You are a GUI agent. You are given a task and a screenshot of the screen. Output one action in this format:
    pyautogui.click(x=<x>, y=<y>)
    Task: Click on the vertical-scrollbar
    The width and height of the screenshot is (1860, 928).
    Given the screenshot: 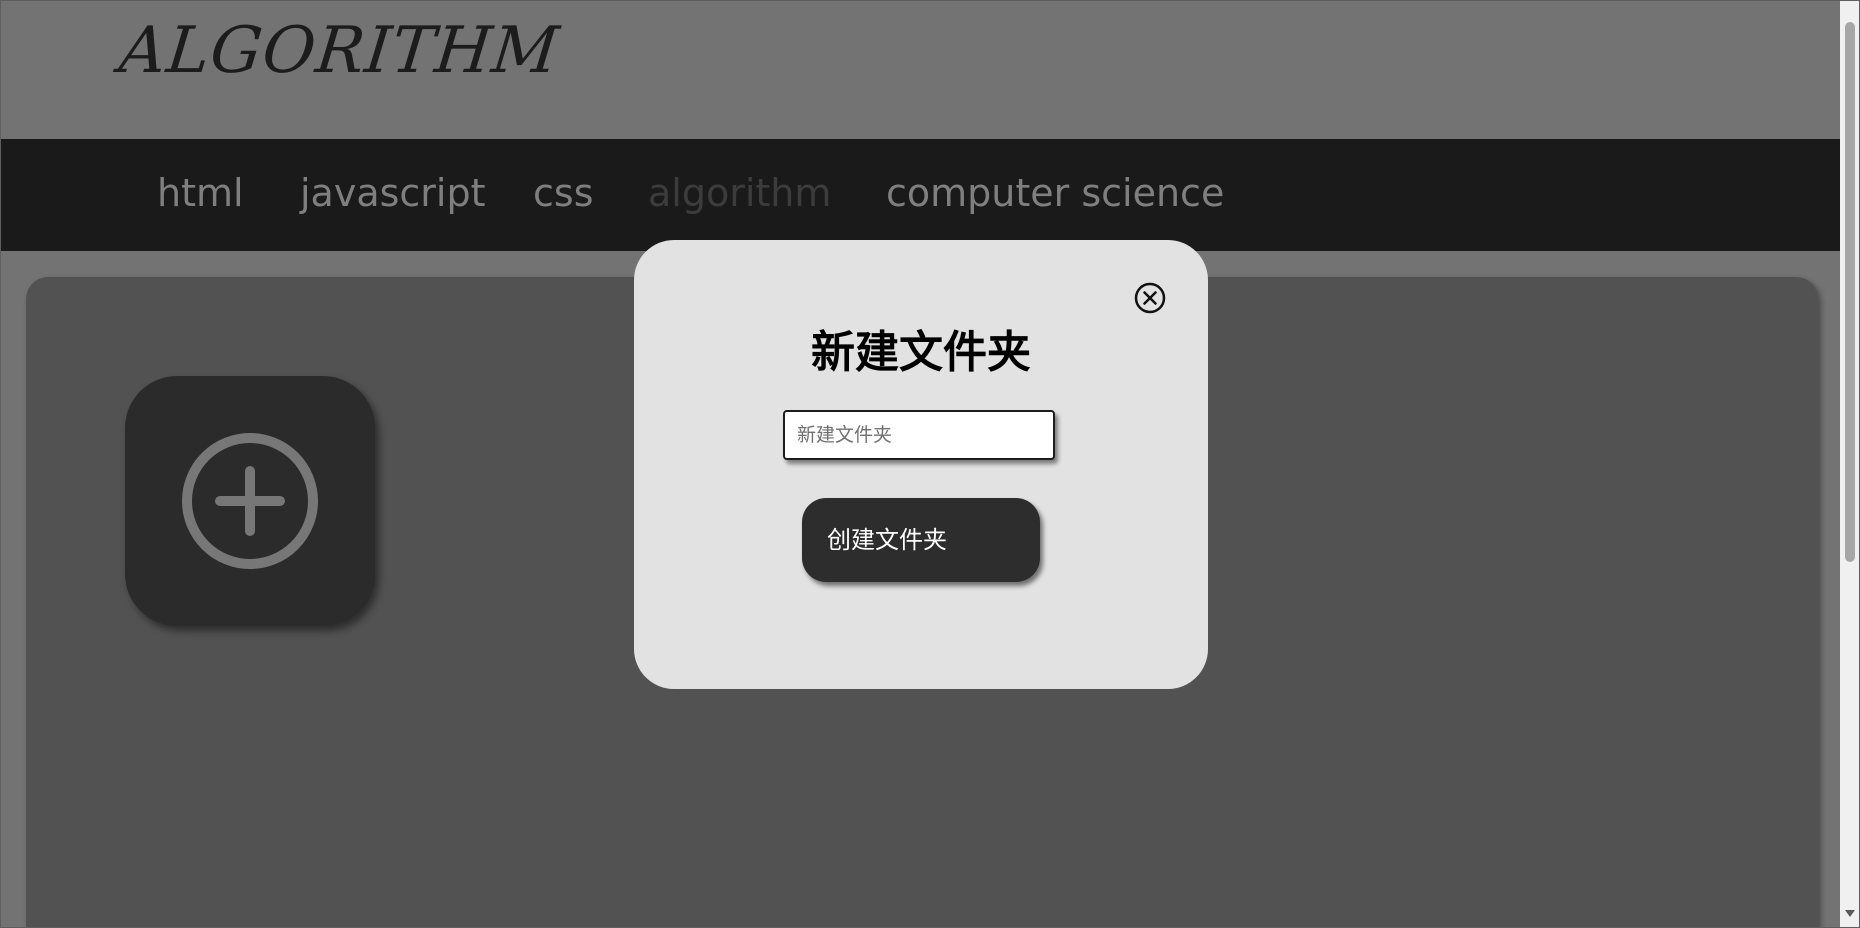 What is the action you would take?
    pyautogui.click(x=1850, y=464)
    